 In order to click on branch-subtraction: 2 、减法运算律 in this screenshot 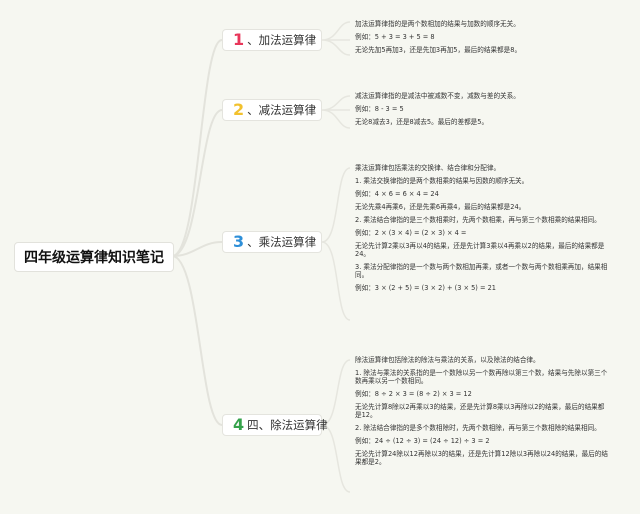, I will do `click(272, 110)`.